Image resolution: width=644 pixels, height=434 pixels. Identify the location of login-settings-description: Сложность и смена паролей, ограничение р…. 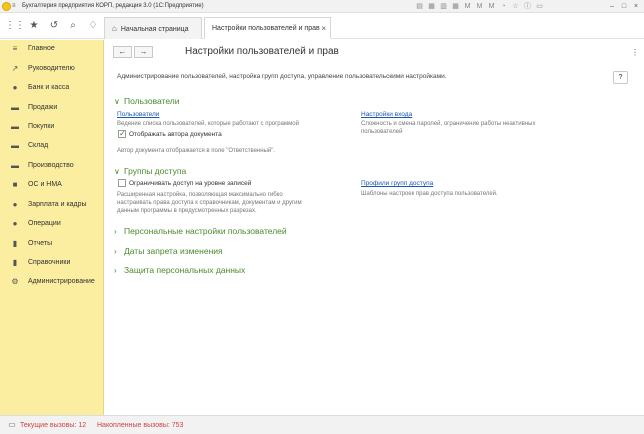
(448, 124).